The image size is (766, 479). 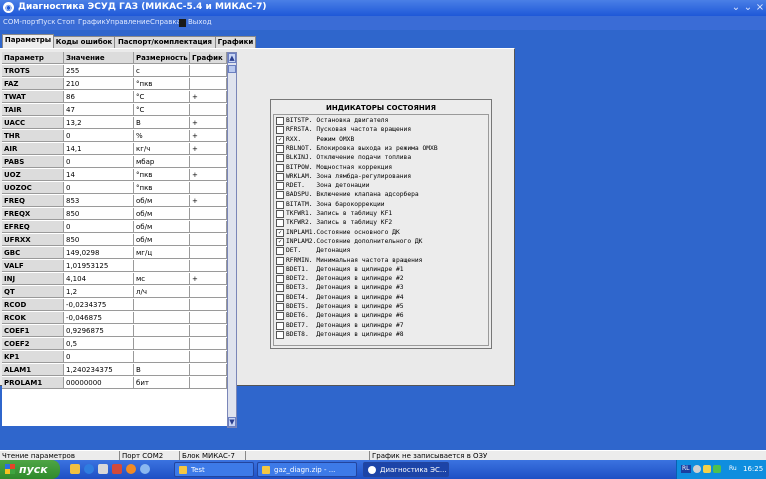 I want to click on table-row: COEF2 0,5, so click(x=114, y=344).